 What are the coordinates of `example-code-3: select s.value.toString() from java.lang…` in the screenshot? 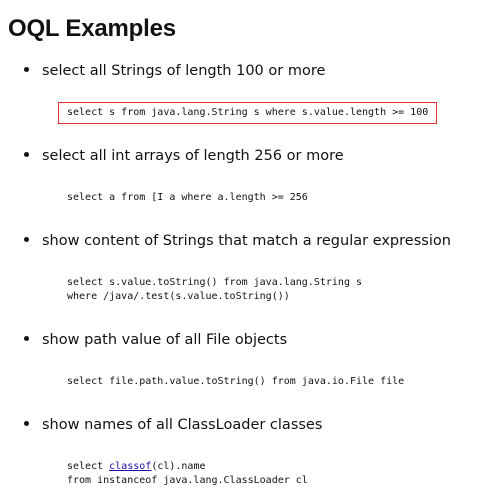 It's located at (214, 290).